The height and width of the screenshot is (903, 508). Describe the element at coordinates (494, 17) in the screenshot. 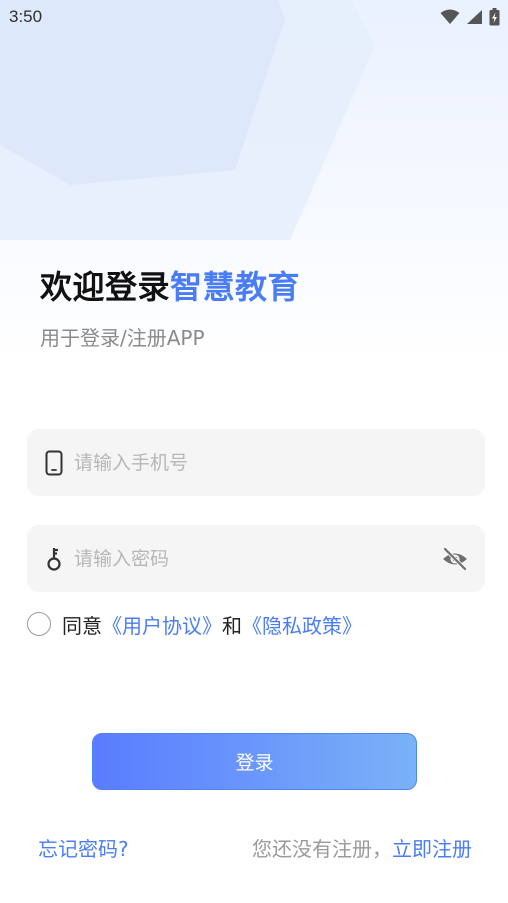

I see `battery-icon` at that location.